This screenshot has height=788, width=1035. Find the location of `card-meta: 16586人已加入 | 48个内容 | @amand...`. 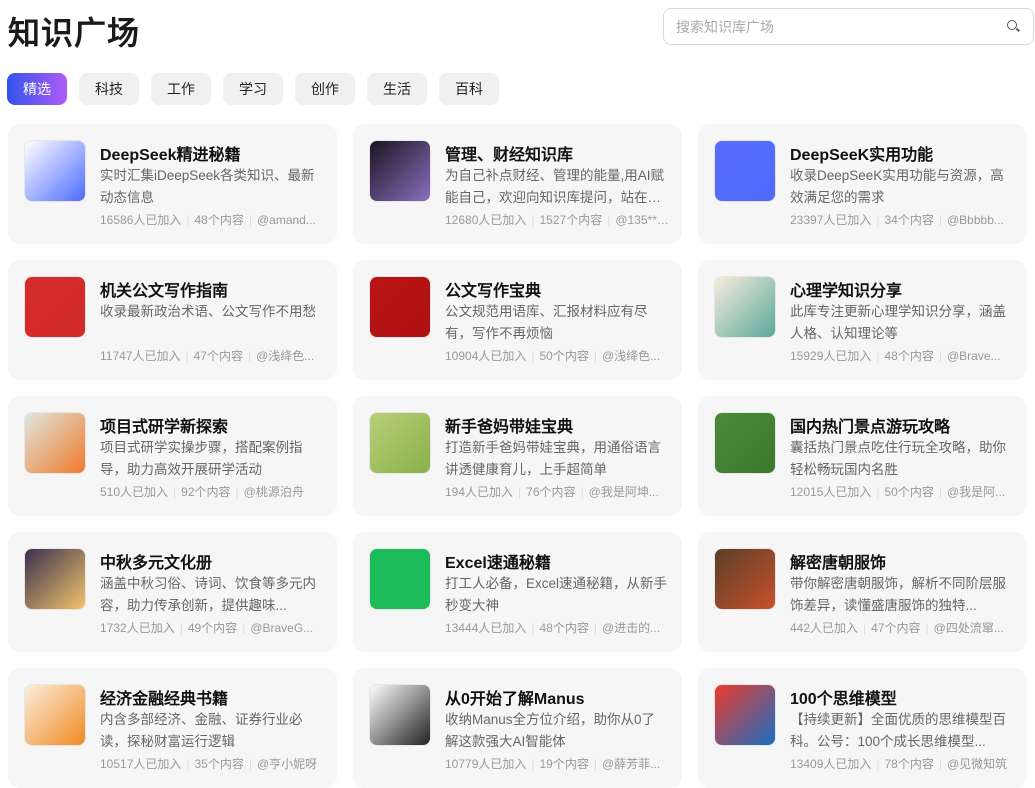

card-meta: 16586人已加入 | 48个内容 | @amand... is located at coordinates (208, 220).